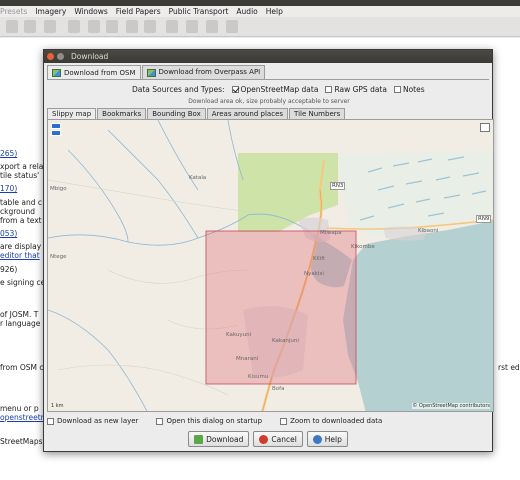 Image resolution: width=520 pixels, height=480 pixels. What do you see at coordinates (268, 56) in the screenshot?
I see `dialog-titlebar: Download` at bounding box center [268, 56].